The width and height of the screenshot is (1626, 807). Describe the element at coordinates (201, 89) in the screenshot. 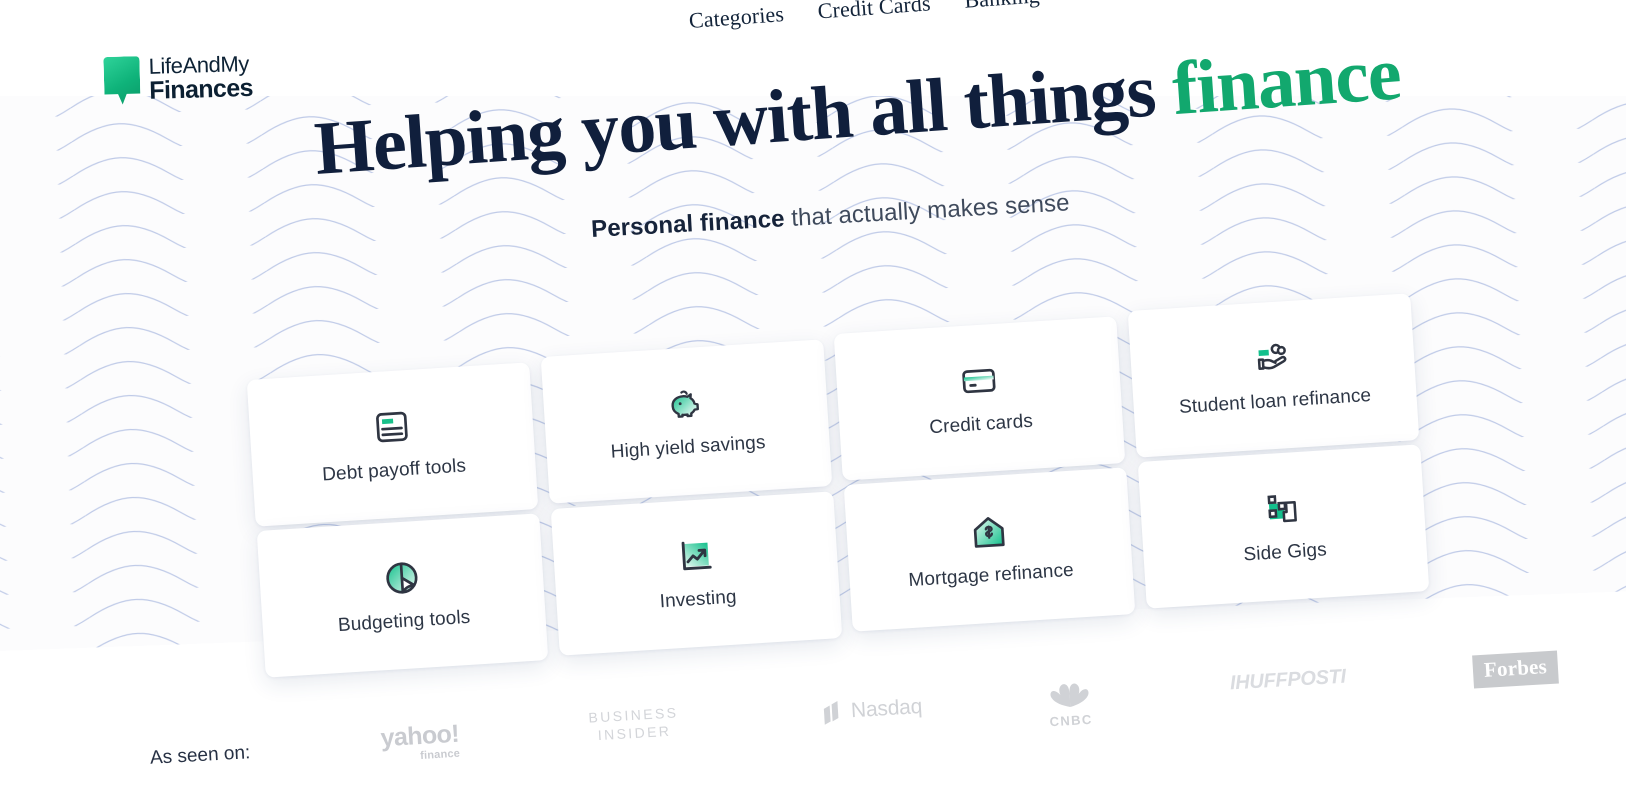

I see `logo-line-2: Finances` at that location.